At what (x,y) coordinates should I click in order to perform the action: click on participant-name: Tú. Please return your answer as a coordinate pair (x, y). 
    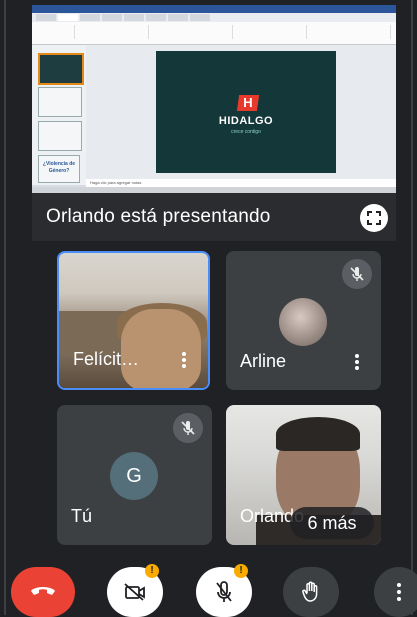
    Looking at the image, I should click on (82, 516).